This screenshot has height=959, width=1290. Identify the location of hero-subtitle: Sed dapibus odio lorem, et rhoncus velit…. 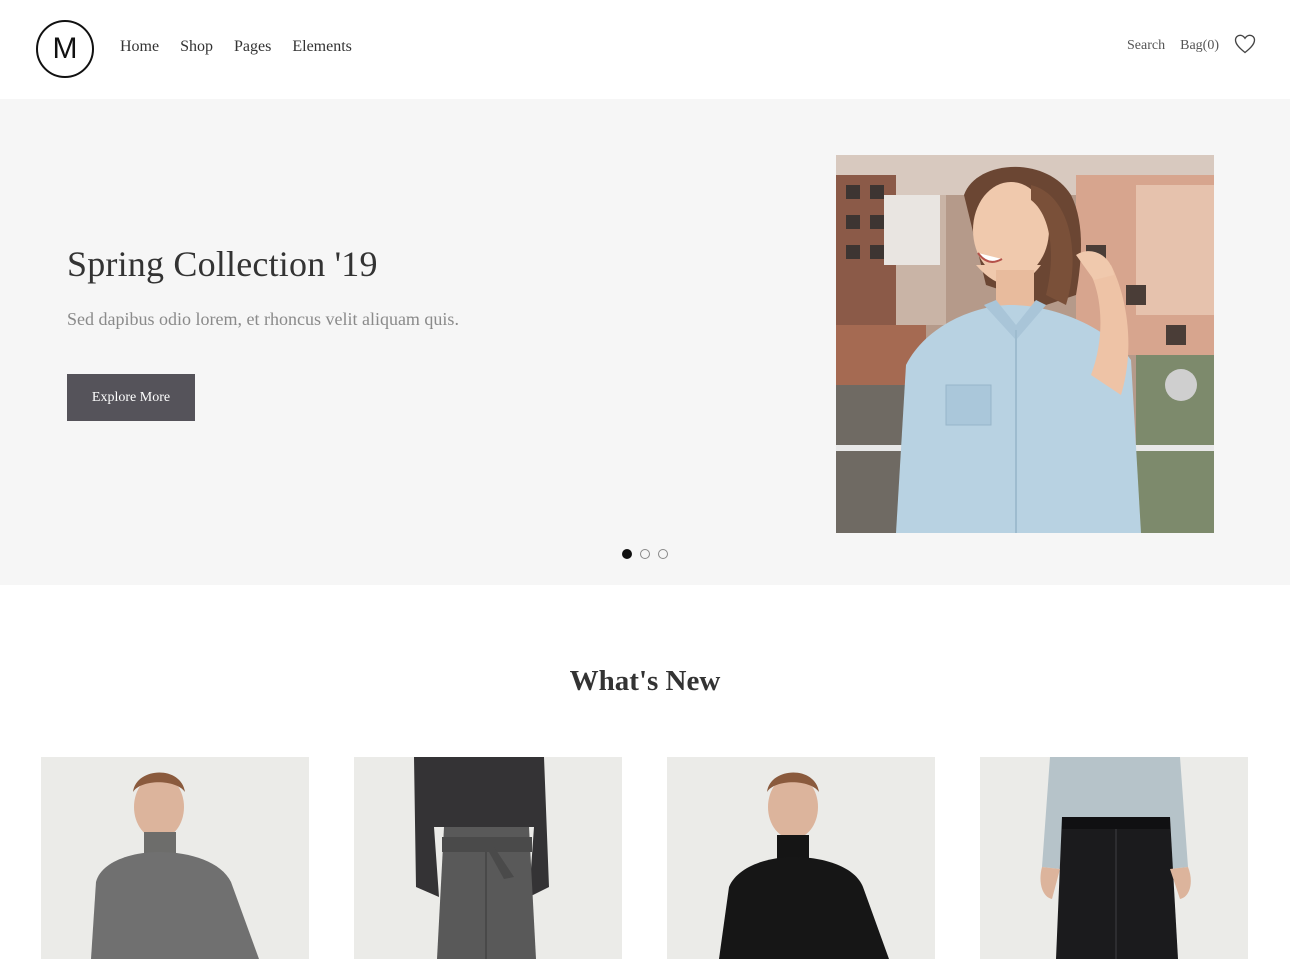
(263, 319).